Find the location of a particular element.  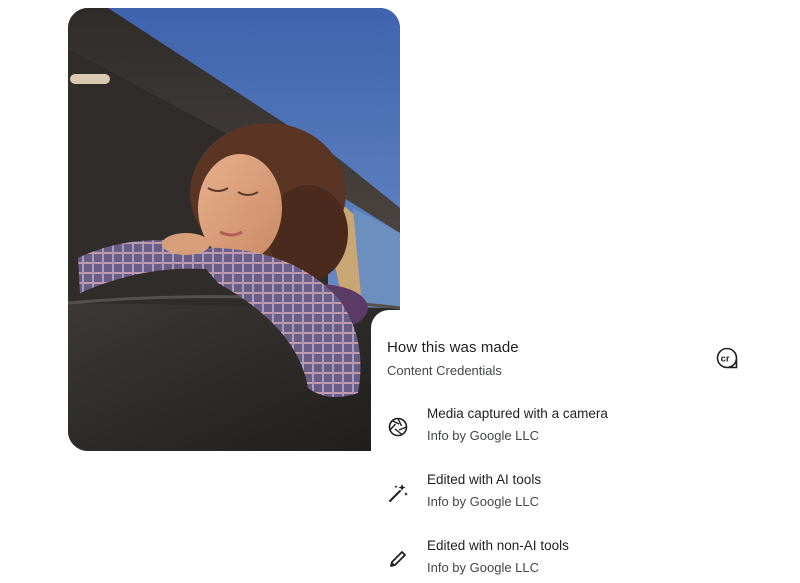

panel-subtitle: Content Credentials is located at coordinates (444, 370).